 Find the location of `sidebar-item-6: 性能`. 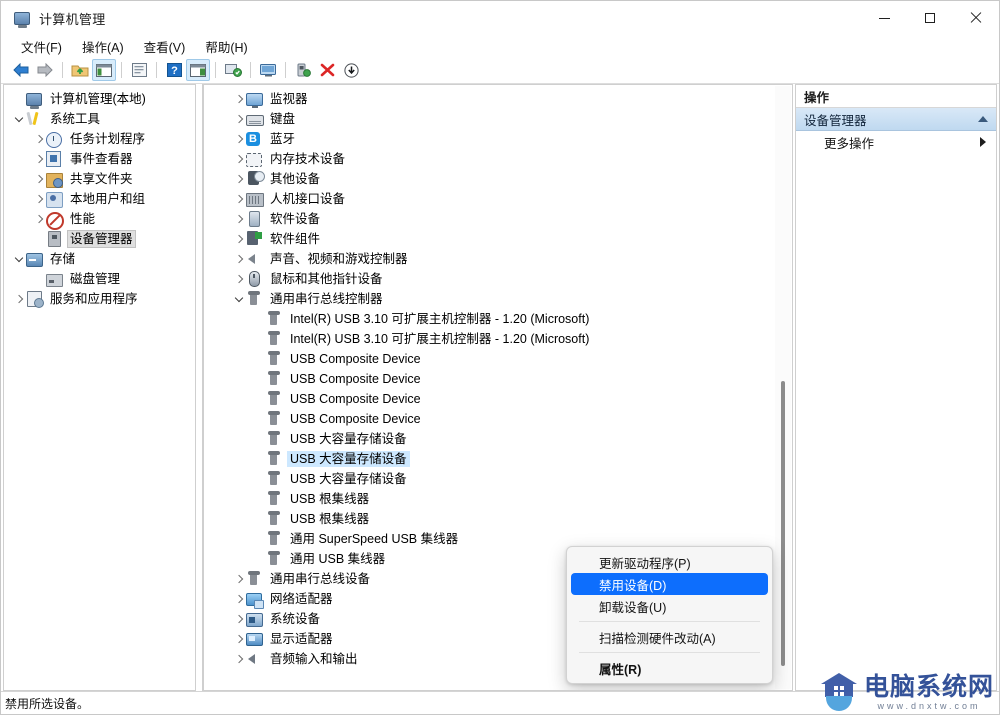

sidebar-item-6: 性能 is located at coordinates (99, 219).